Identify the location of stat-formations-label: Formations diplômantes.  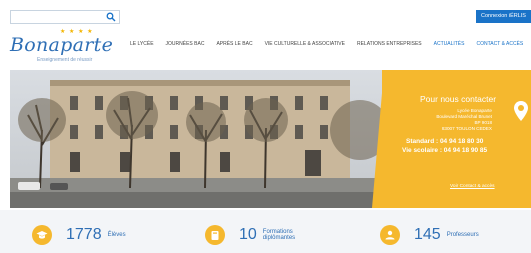
(279, 235).